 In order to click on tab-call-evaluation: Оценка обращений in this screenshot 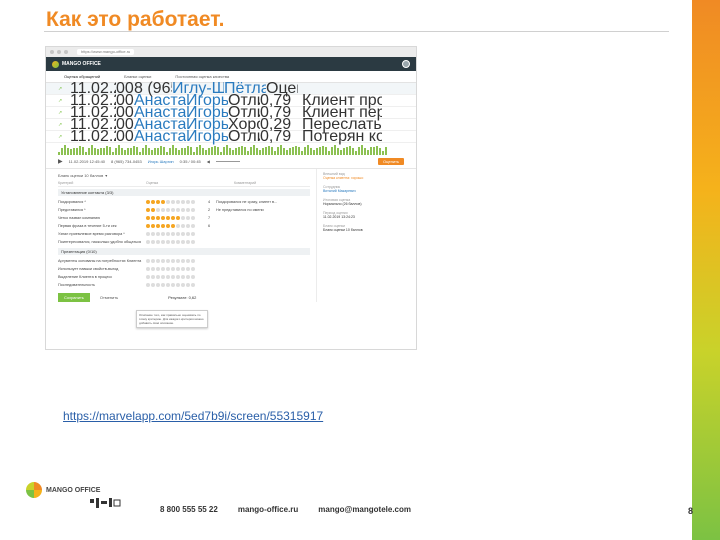, I will do `click(82, 76)`.